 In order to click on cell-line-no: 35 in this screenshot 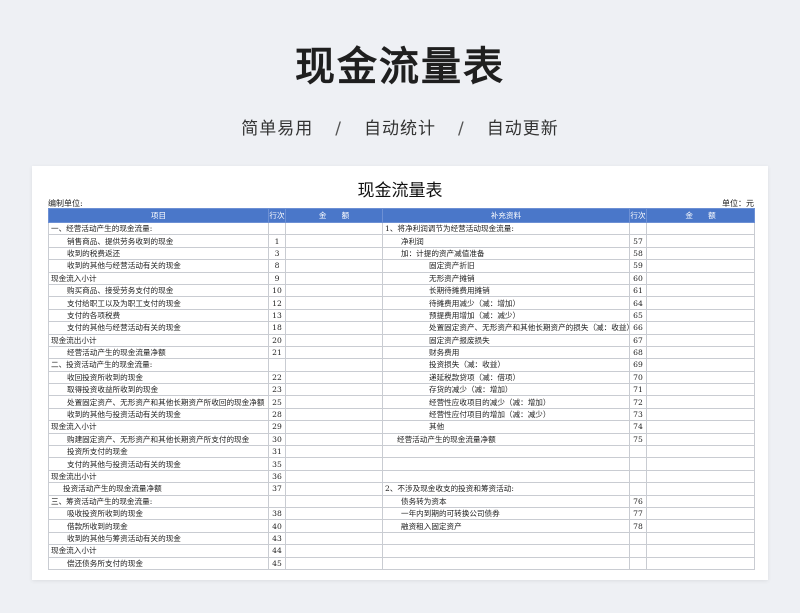, I will do `click(277, 464)`.